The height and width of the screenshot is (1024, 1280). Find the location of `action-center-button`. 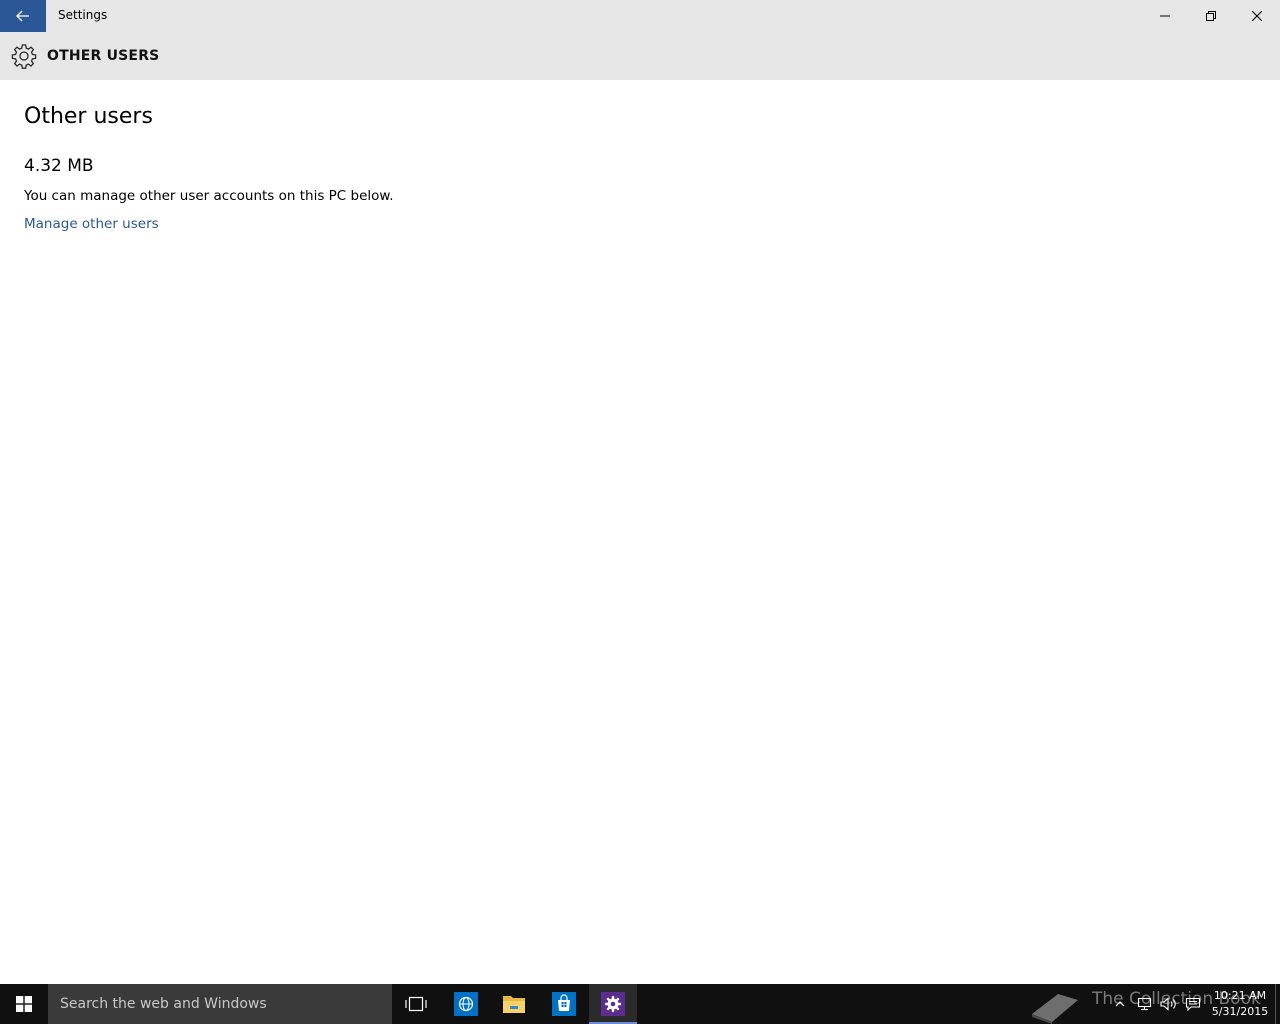

action-center-button is located at coordinates (1193, 1004).